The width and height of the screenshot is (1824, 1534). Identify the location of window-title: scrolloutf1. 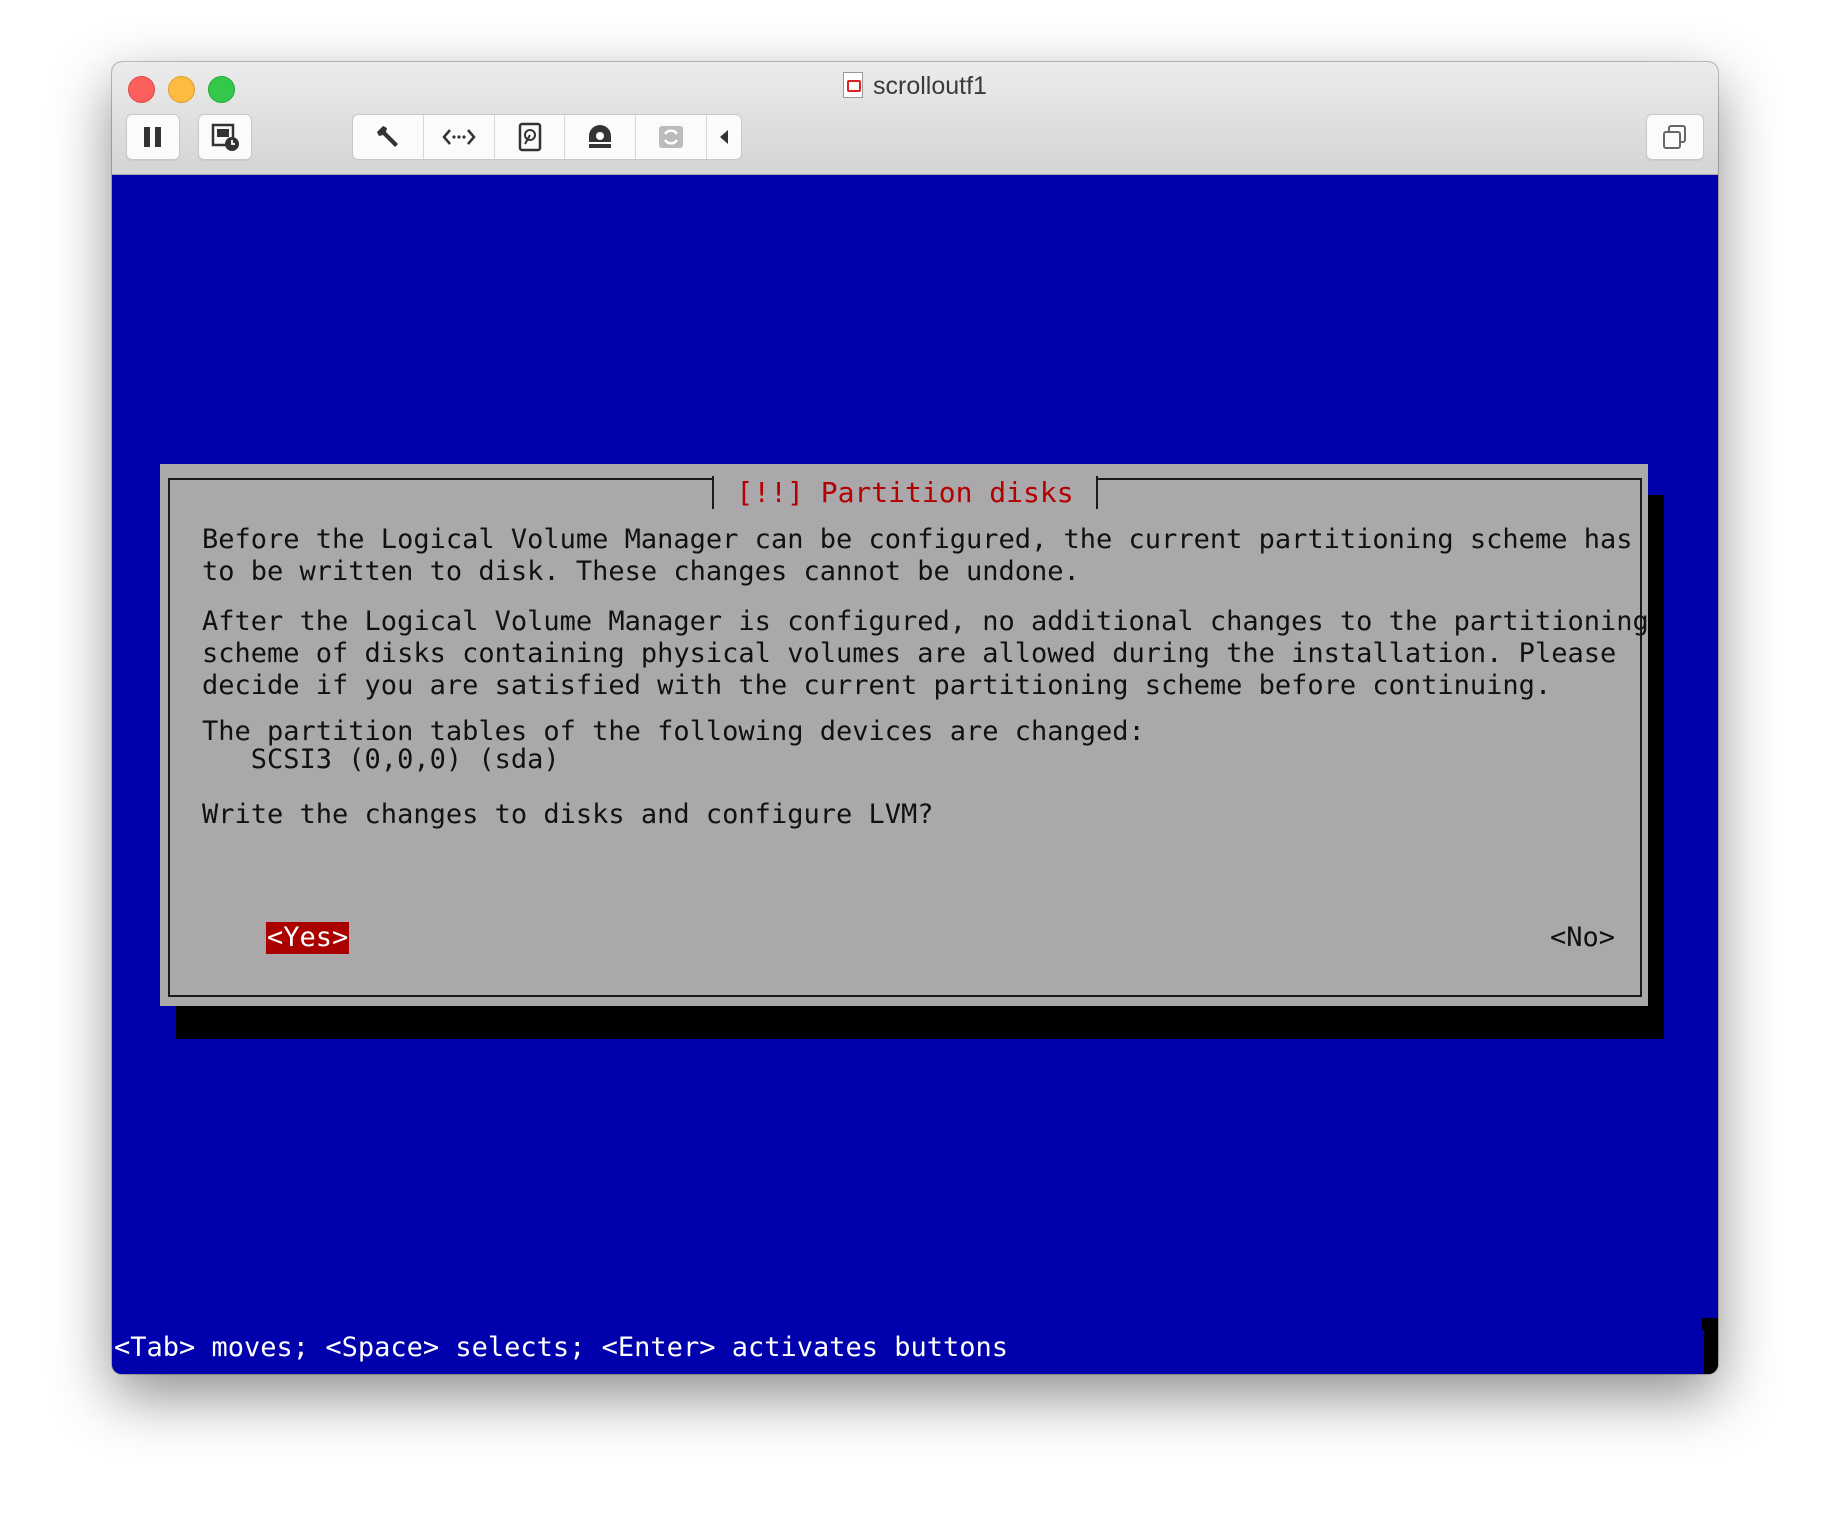
(915, 86).